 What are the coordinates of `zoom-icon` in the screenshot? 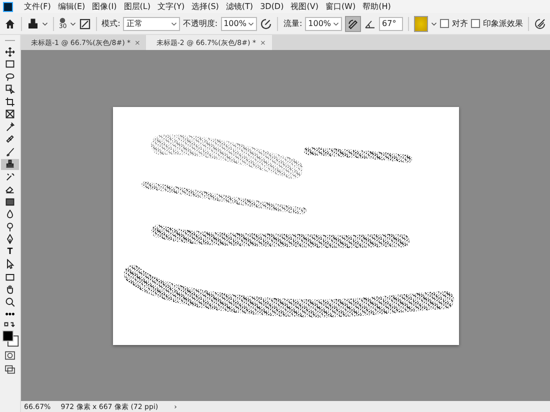 It's located at (10, 301).